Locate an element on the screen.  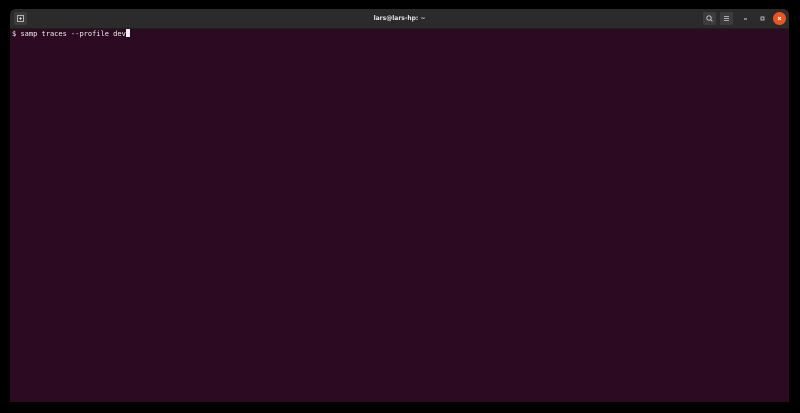
close-button is located at coordinates (779, 18).